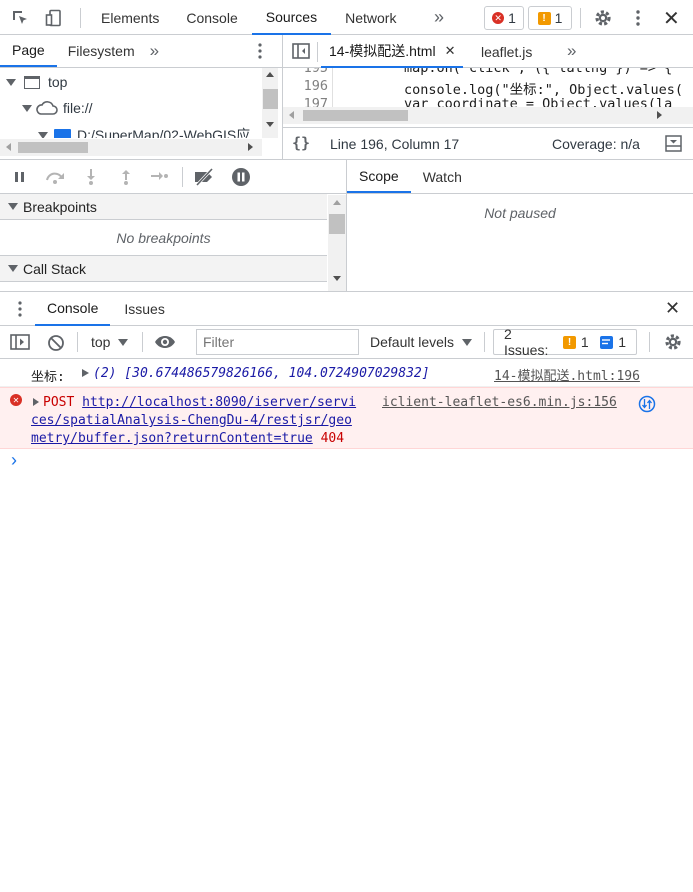  Describe the element at coordinates (101, 51) in the screenshot. I see `tab-filesystem: Filesystem` at that location.